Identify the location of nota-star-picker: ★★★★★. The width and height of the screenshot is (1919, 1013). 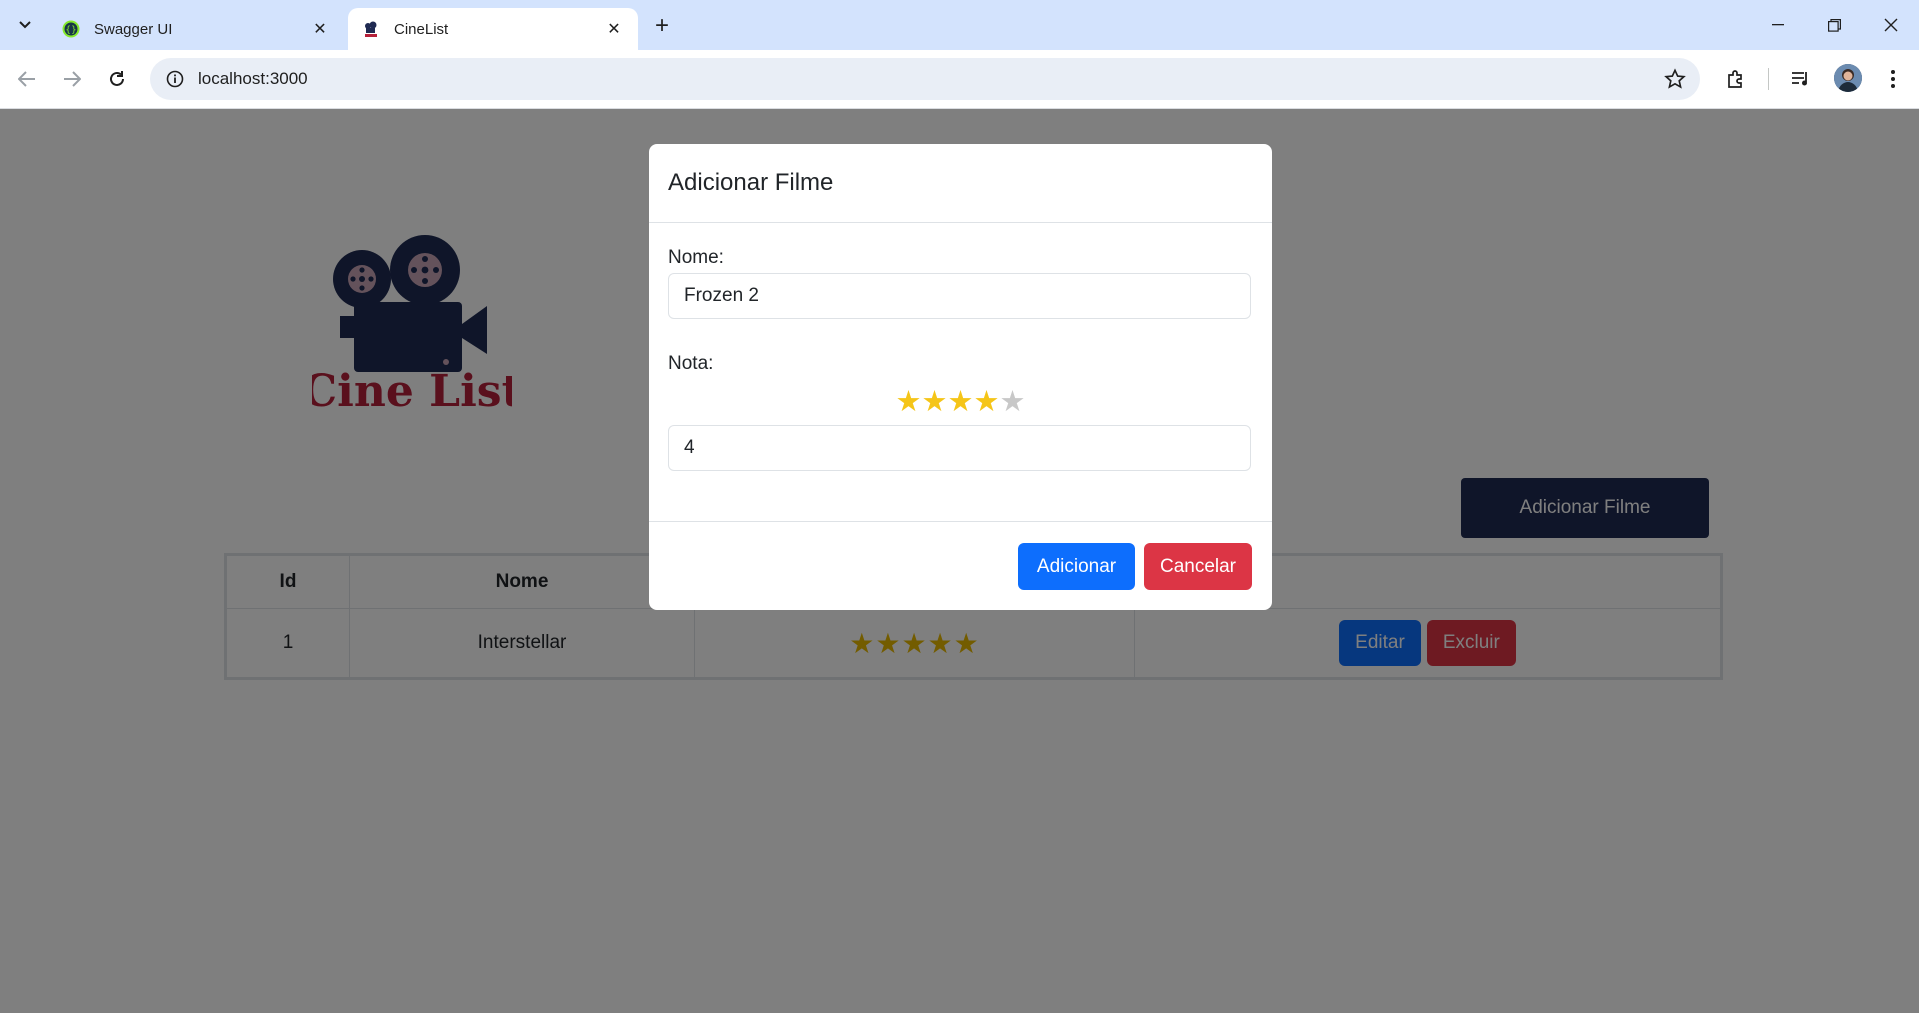
(960, 401).